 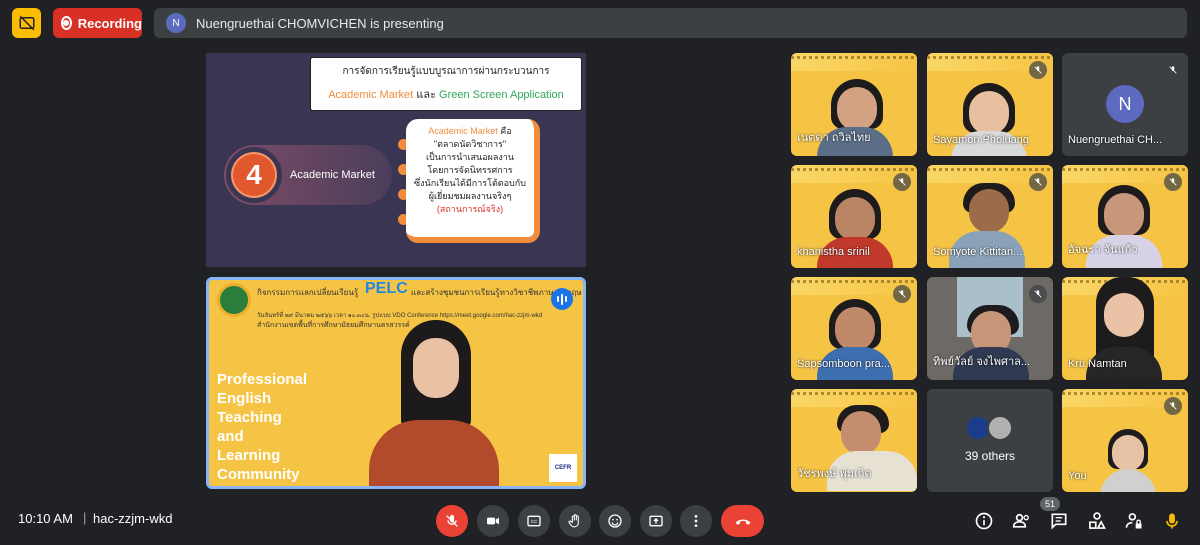 I want to click on chat-icon, so click(x=1059, y=521).